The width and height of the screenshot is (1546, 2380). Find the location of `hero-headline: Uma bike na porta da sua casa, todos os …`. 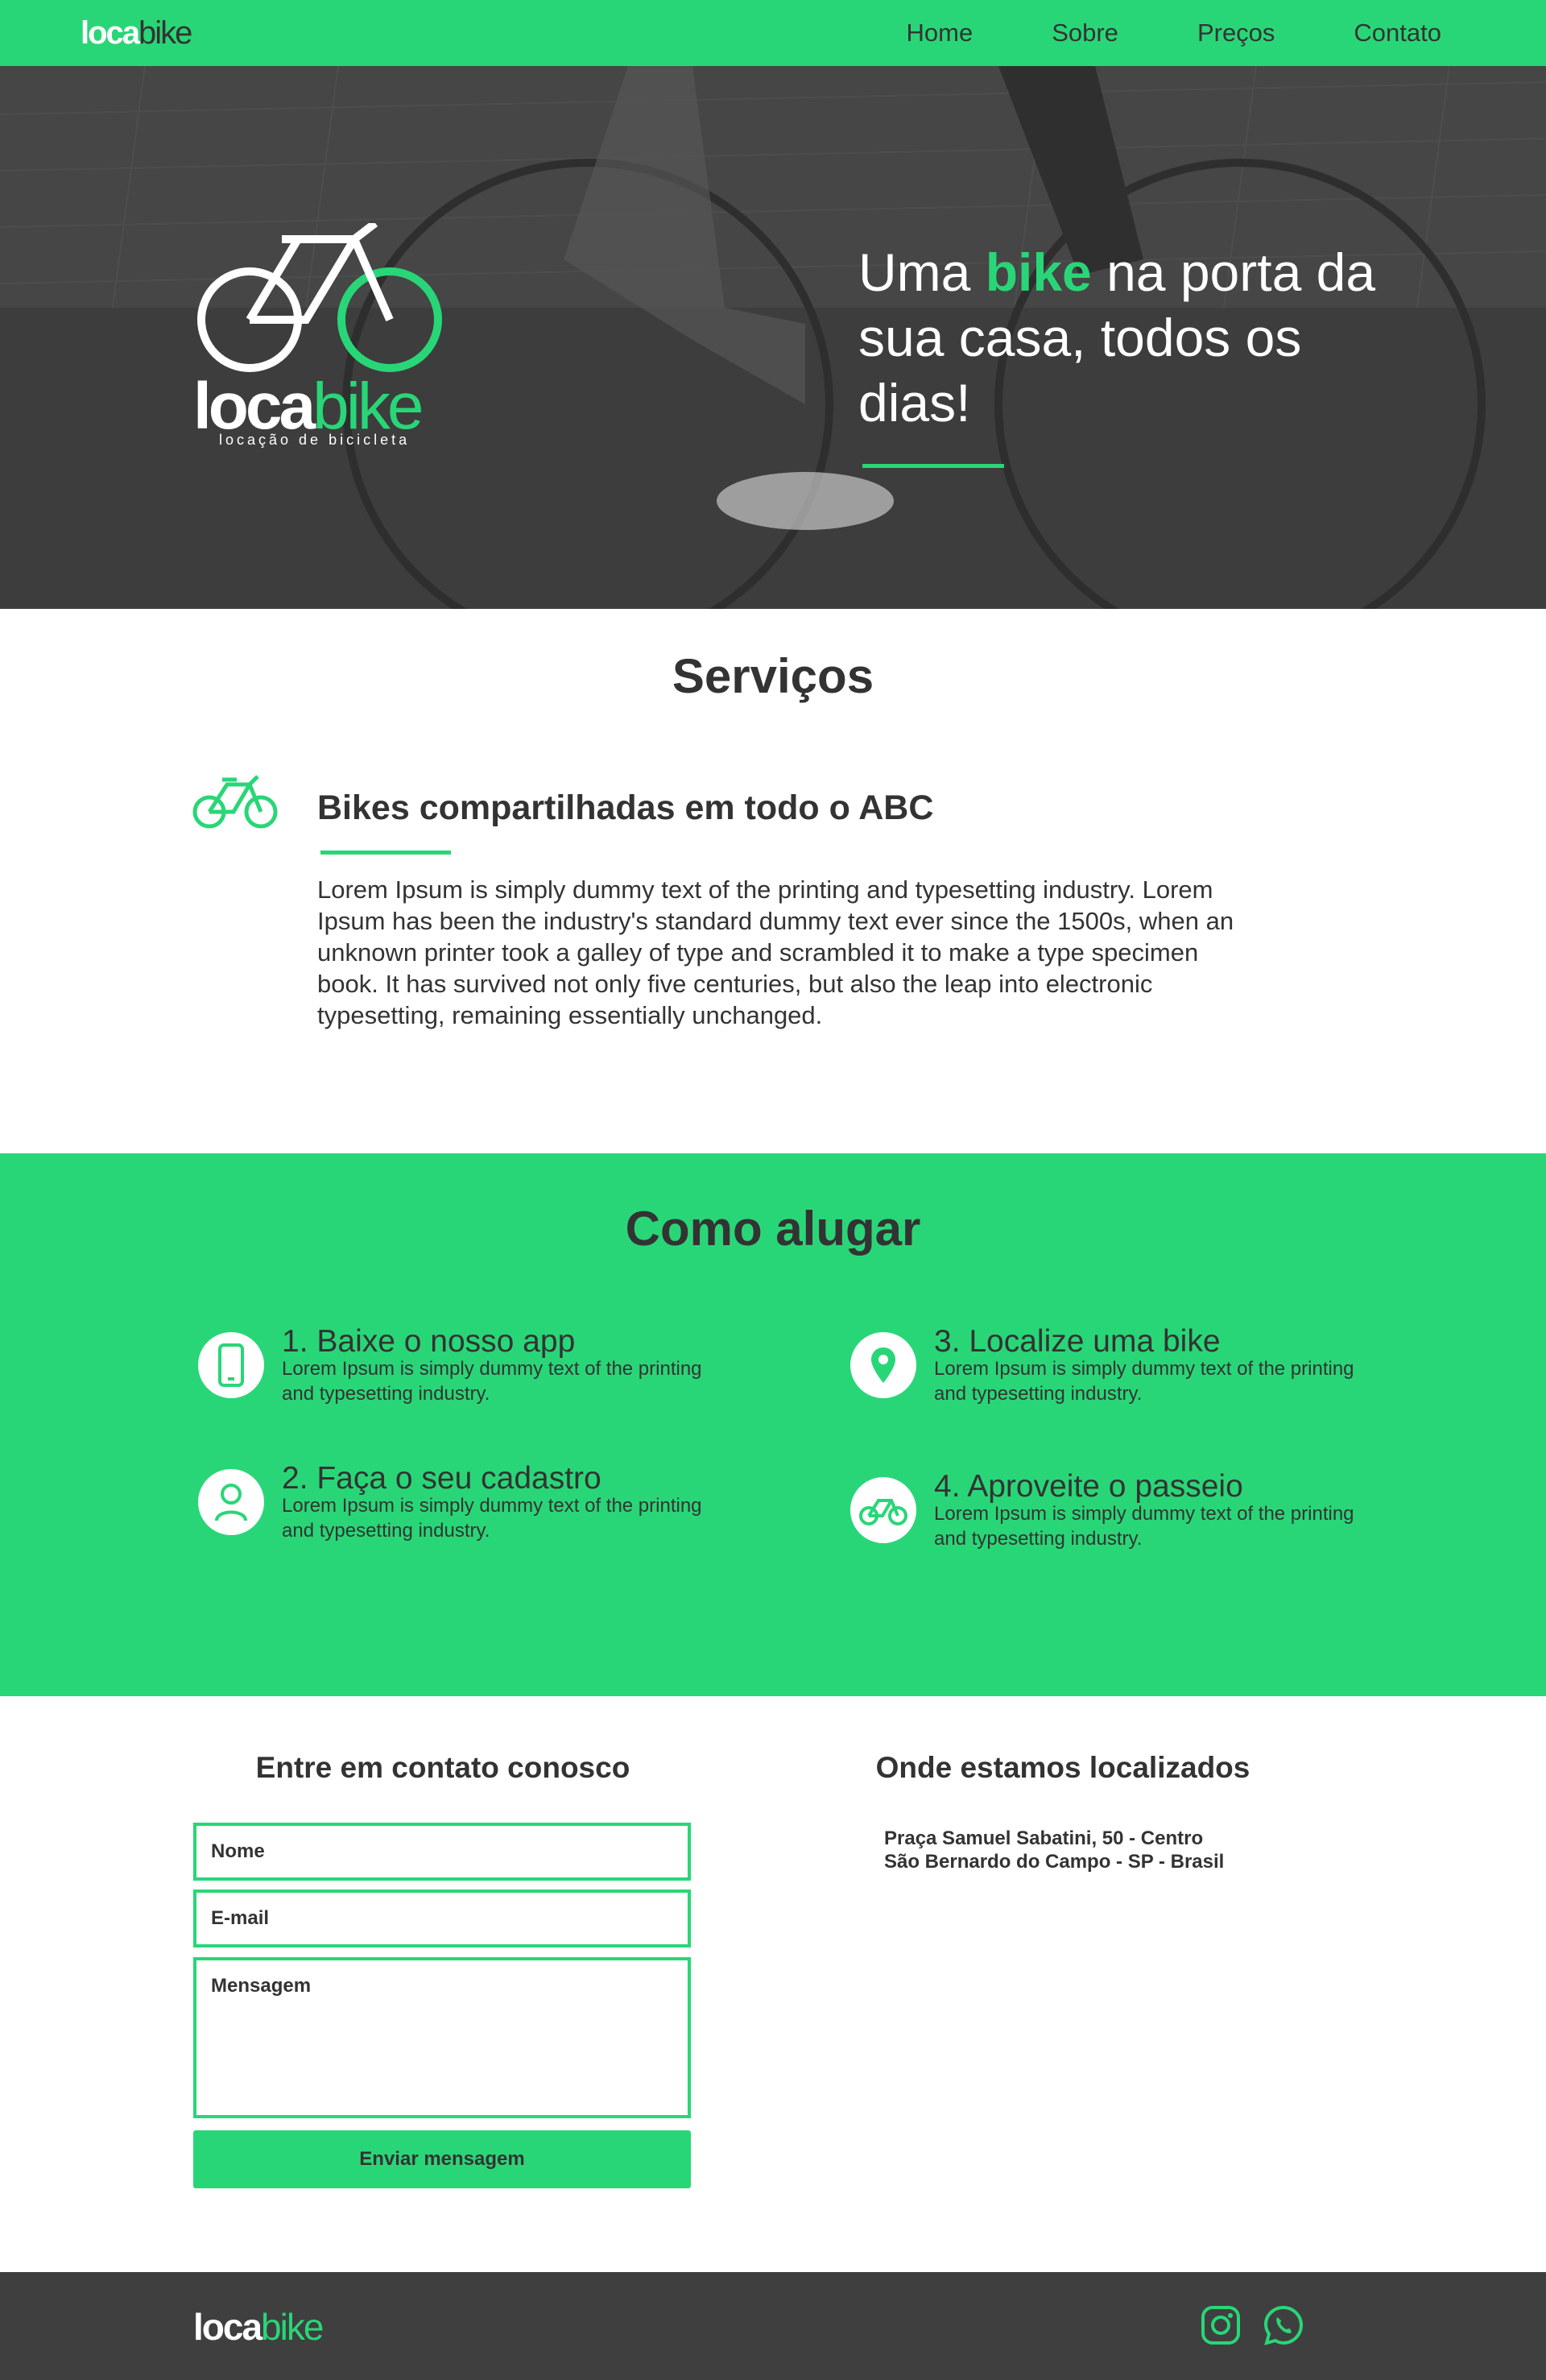

hero-headline: Uma bike na porta da sua casa, todos os … is located at coordinates (1140, 338).